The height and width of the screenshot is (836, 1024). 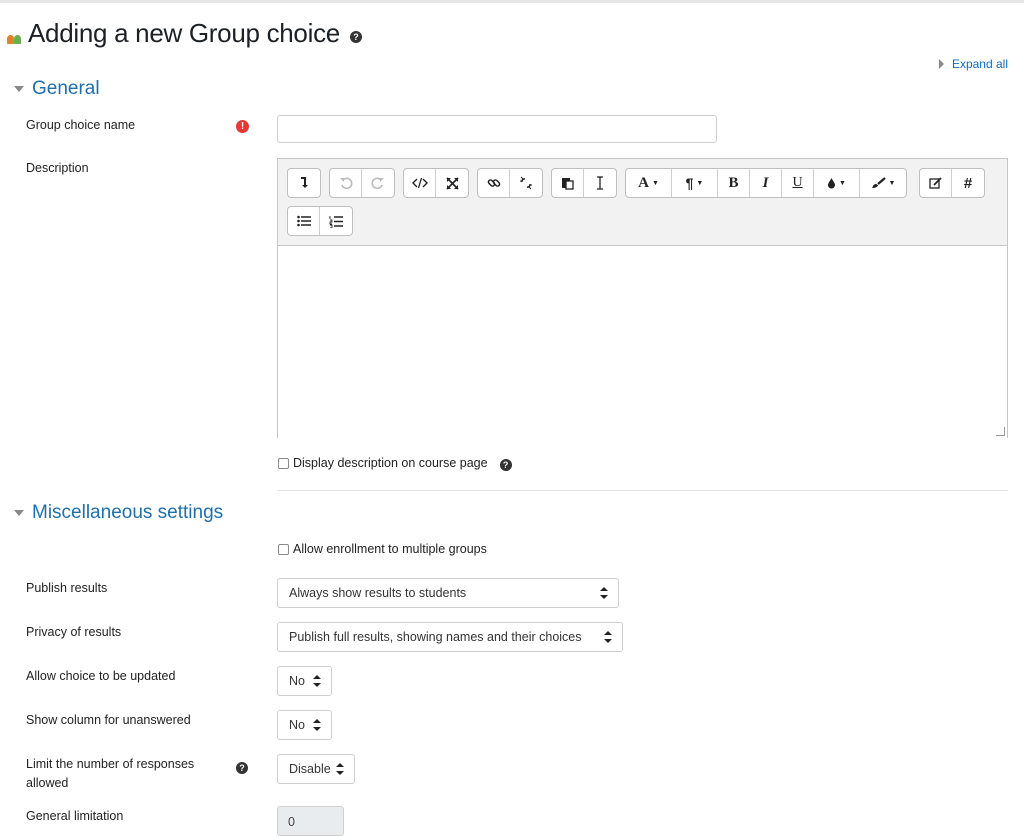 I want to click on section-general-title: General, so click(x=66, y=89).